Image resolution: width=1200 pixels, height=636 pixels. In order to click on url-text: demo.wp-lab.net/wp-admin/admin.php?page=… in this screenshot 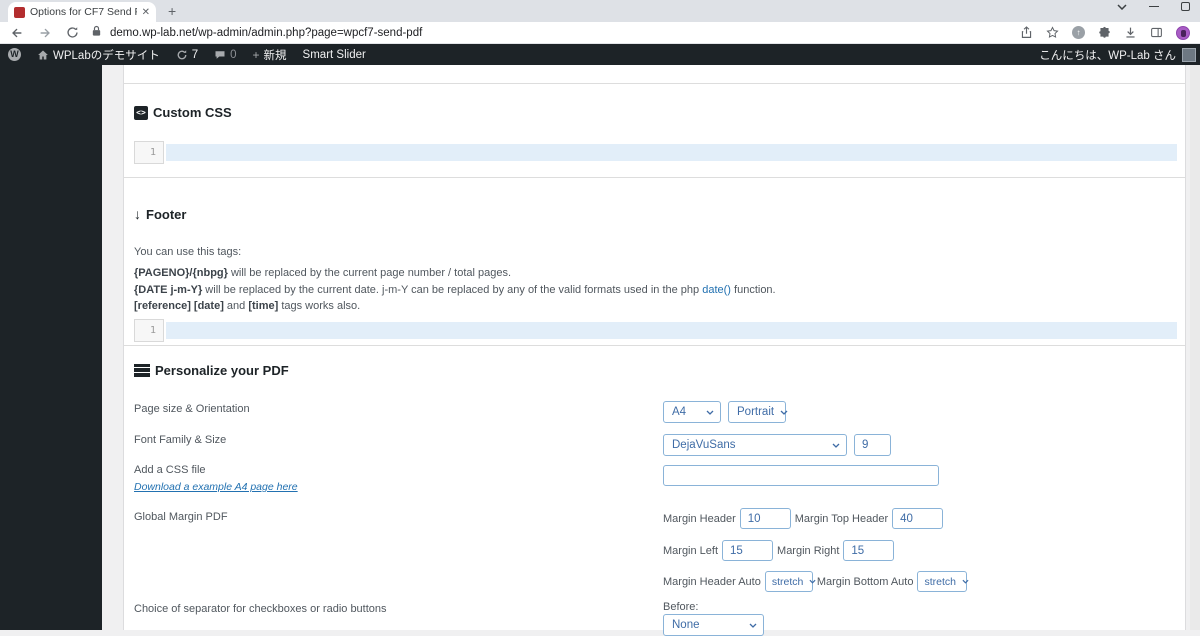, I will do `click(266, 32)`.